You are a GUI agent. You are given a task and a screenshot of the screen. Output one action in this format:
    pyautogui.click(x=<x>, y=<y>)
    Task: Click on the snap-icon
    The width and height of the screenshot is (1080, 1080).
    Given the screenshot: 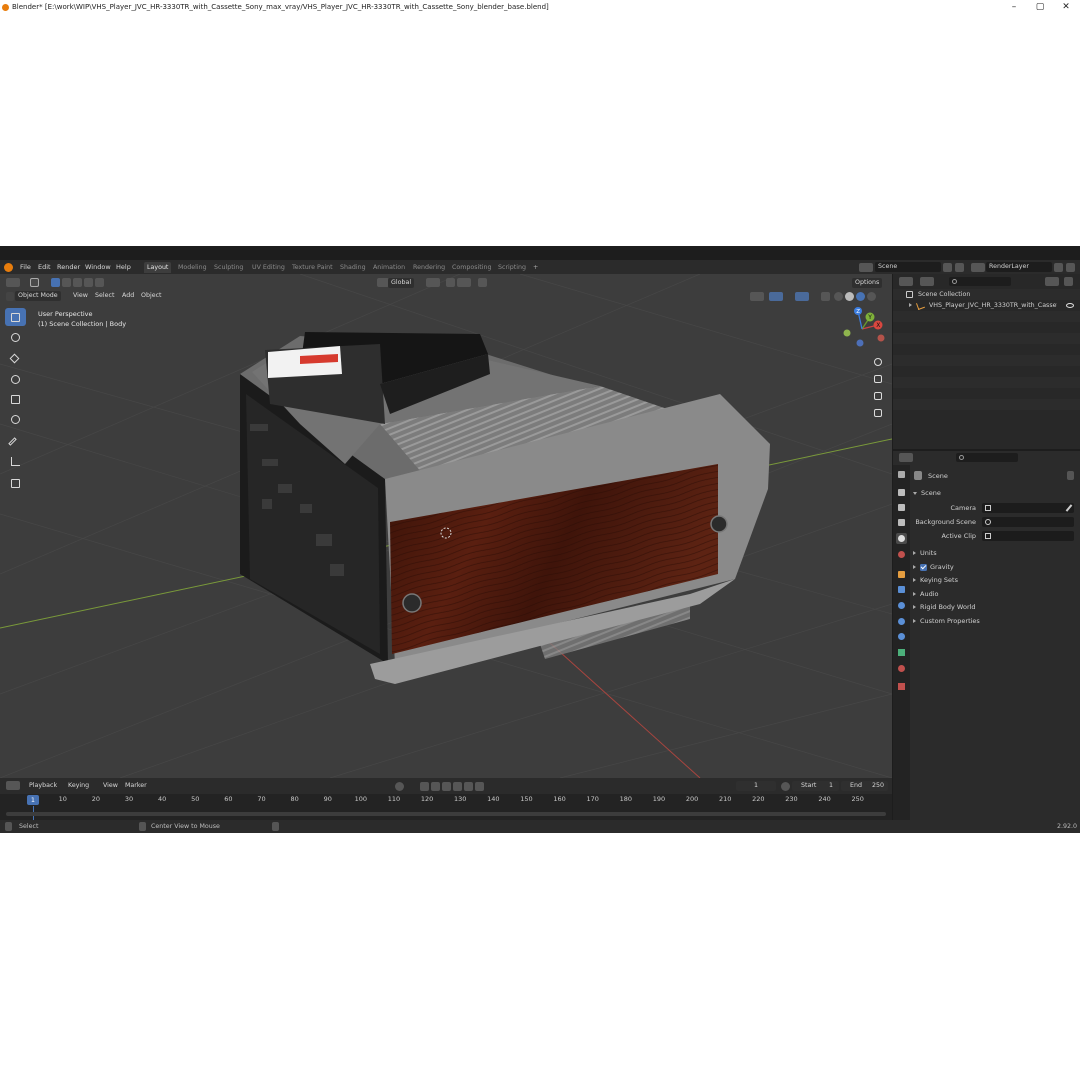 What is the action you would take?
    pyautogui.click(x=450, y=282)
    